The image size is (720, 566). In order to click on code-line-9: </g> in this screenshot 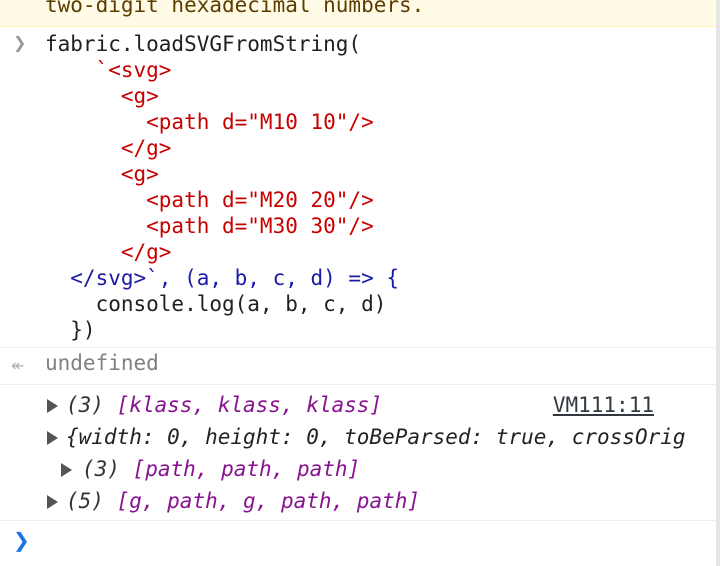, I will do `click(108, 252)`.